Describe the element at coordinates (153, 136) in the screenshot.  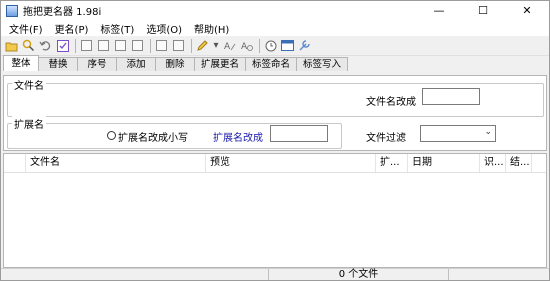
I see `ext-lowercase-label: 扩展名改成小写` at that location.